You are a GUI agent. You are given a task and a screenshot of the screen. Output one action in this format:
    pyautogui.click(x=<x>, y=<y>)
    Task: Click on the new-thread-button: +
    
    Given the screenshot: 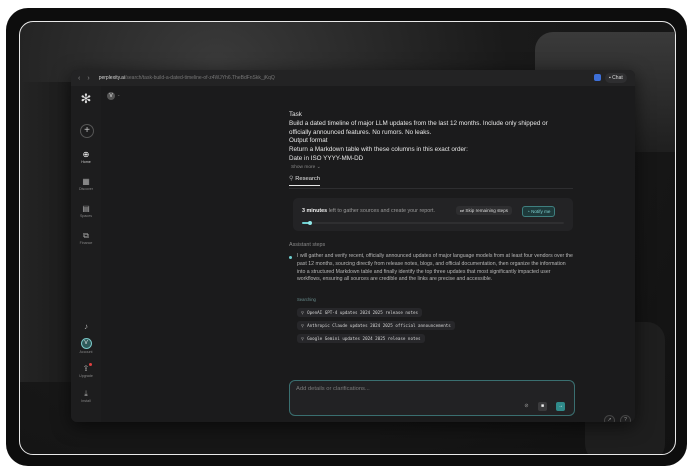 What is the action you would take?
    pyautogui.click(x=87, y=131)
    